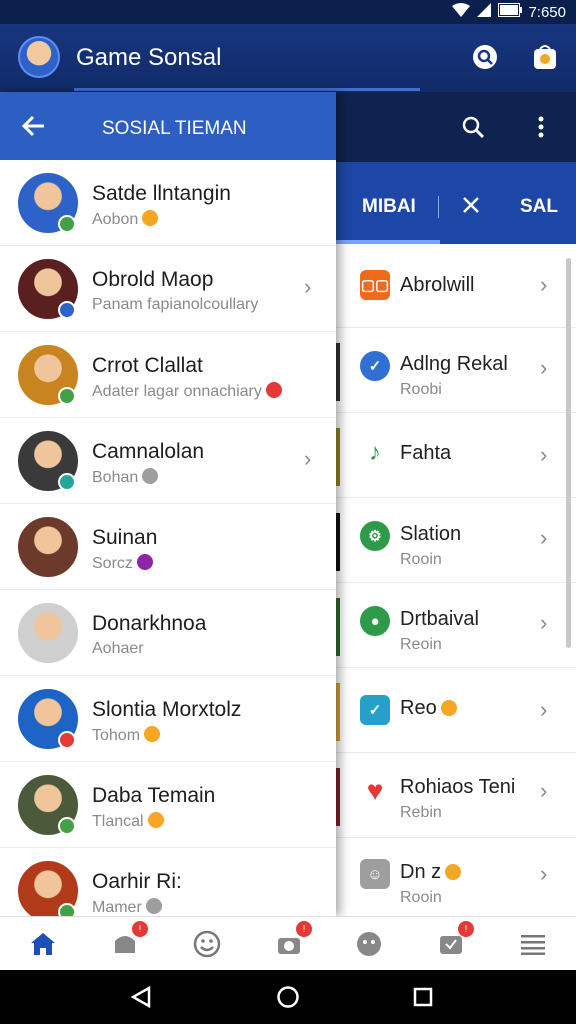 The image size is (576, 1024). I want to click on square-recents-icon, so click(423, 997).